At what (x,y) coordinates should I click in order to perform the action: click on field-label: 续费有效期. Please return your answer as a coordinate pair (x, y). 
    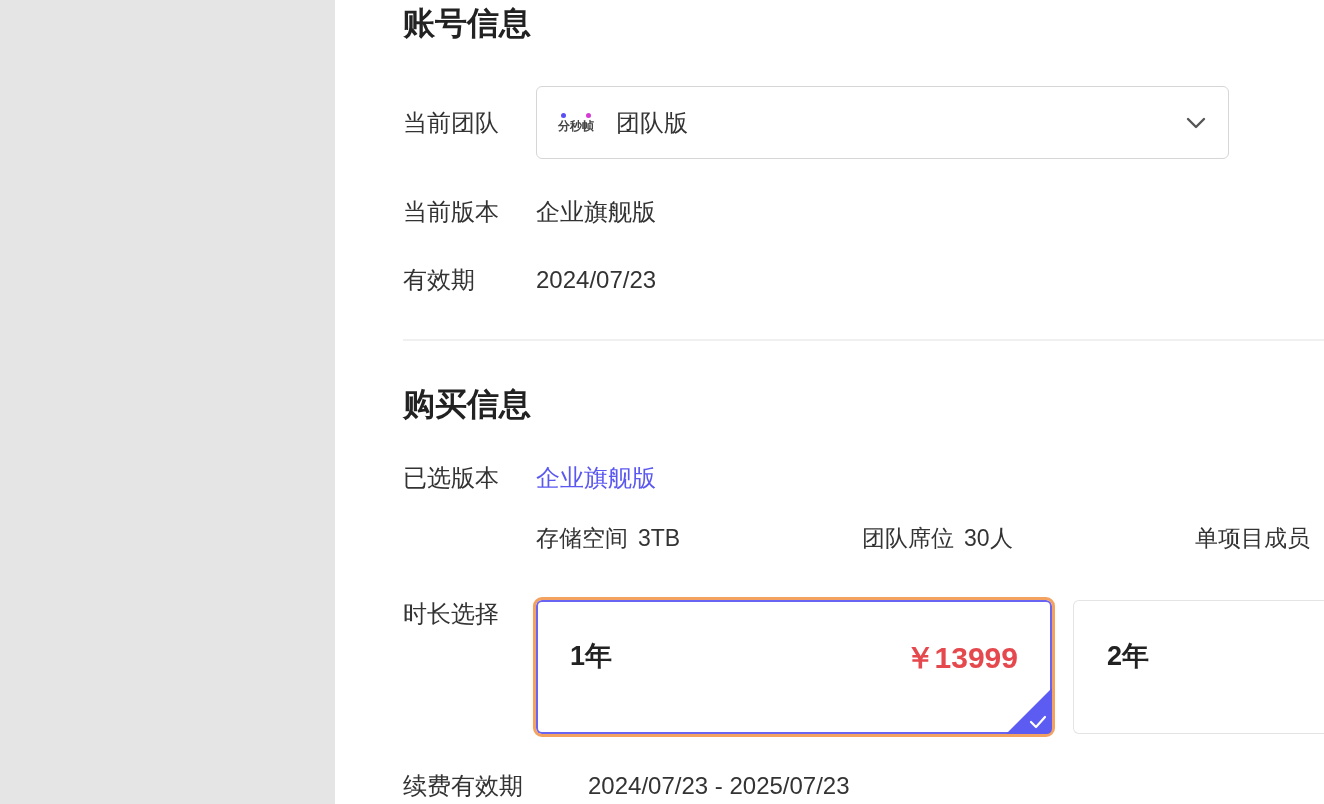
    Looking at the image, I should click on (463, 786).